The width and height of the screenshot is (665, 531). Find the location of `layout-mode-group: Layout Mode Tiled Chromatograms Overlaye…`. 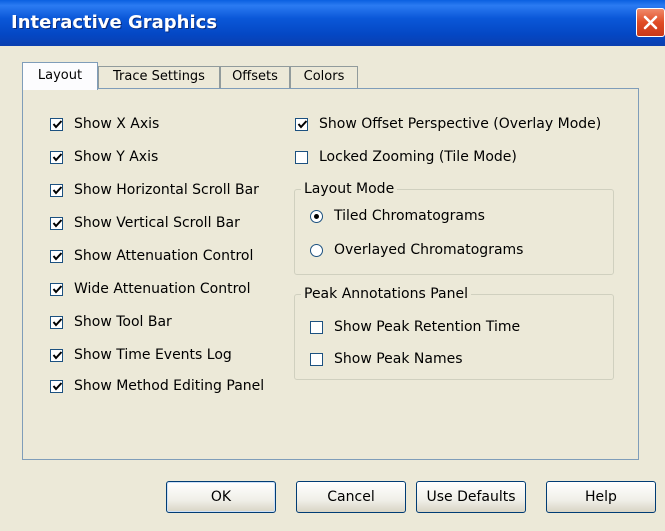

layout-mode-group: Layout Mode Tiled Chromatograms Overlaye… is located at coordinates (454, 228).